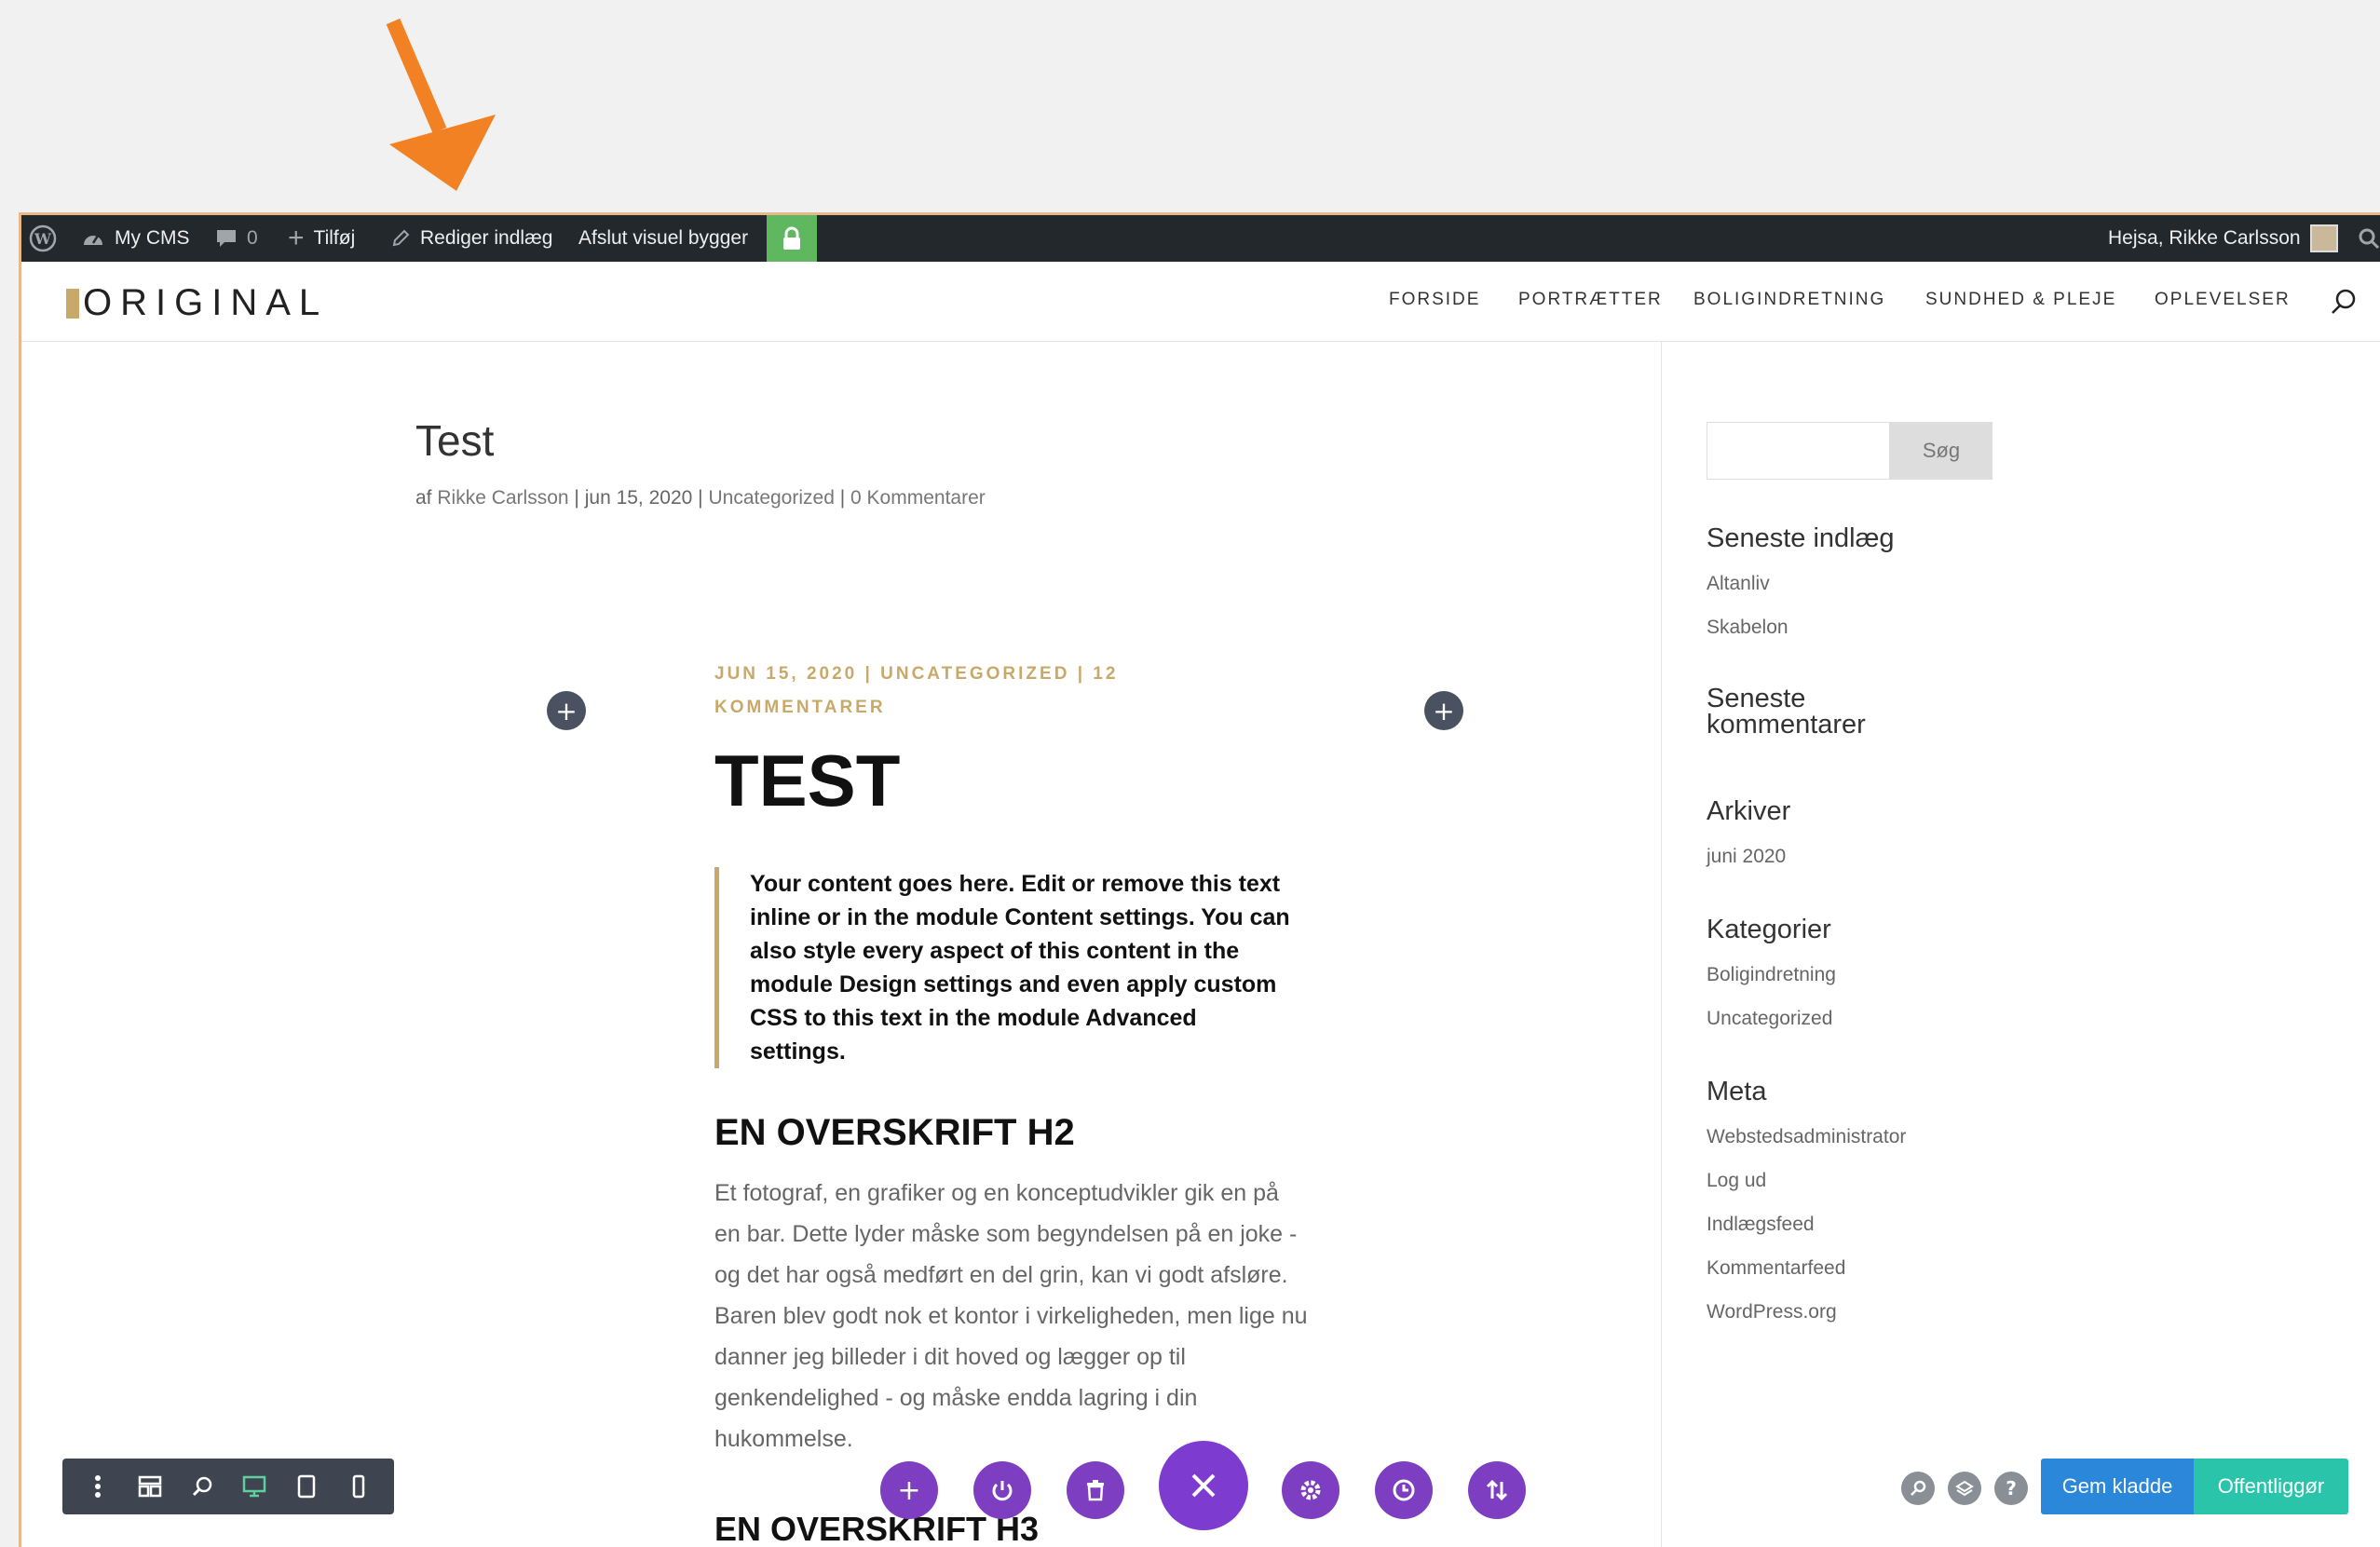  Describe the element at coordinates (1798, 451) in the screenshot. I see `sidebar-search-input` at that location.